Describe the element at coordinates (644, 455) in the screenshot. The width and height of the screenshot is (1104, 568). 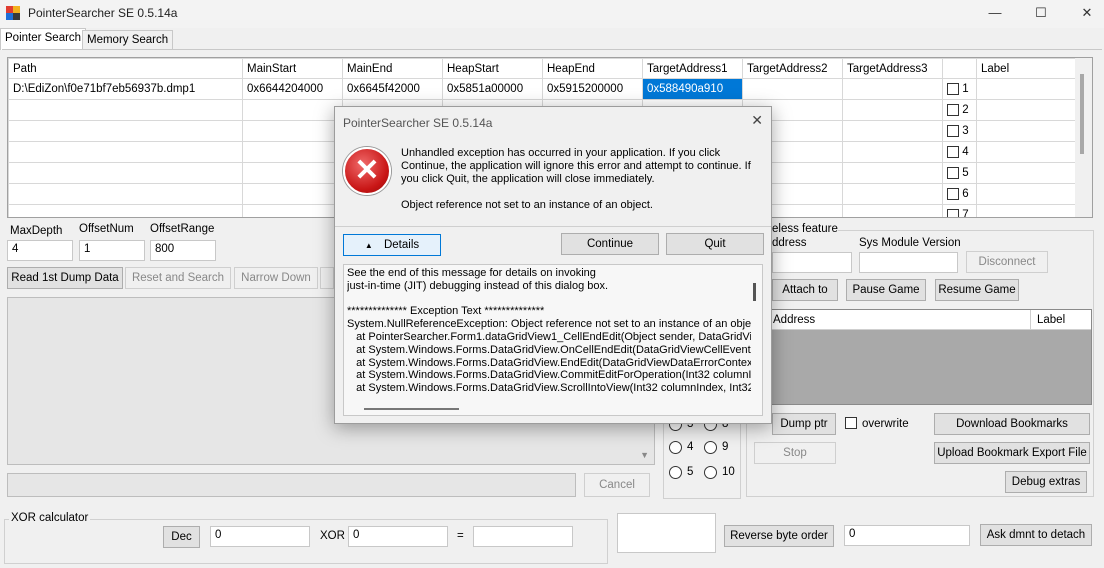
I see `scroll-down-icon: ▼` at that location.